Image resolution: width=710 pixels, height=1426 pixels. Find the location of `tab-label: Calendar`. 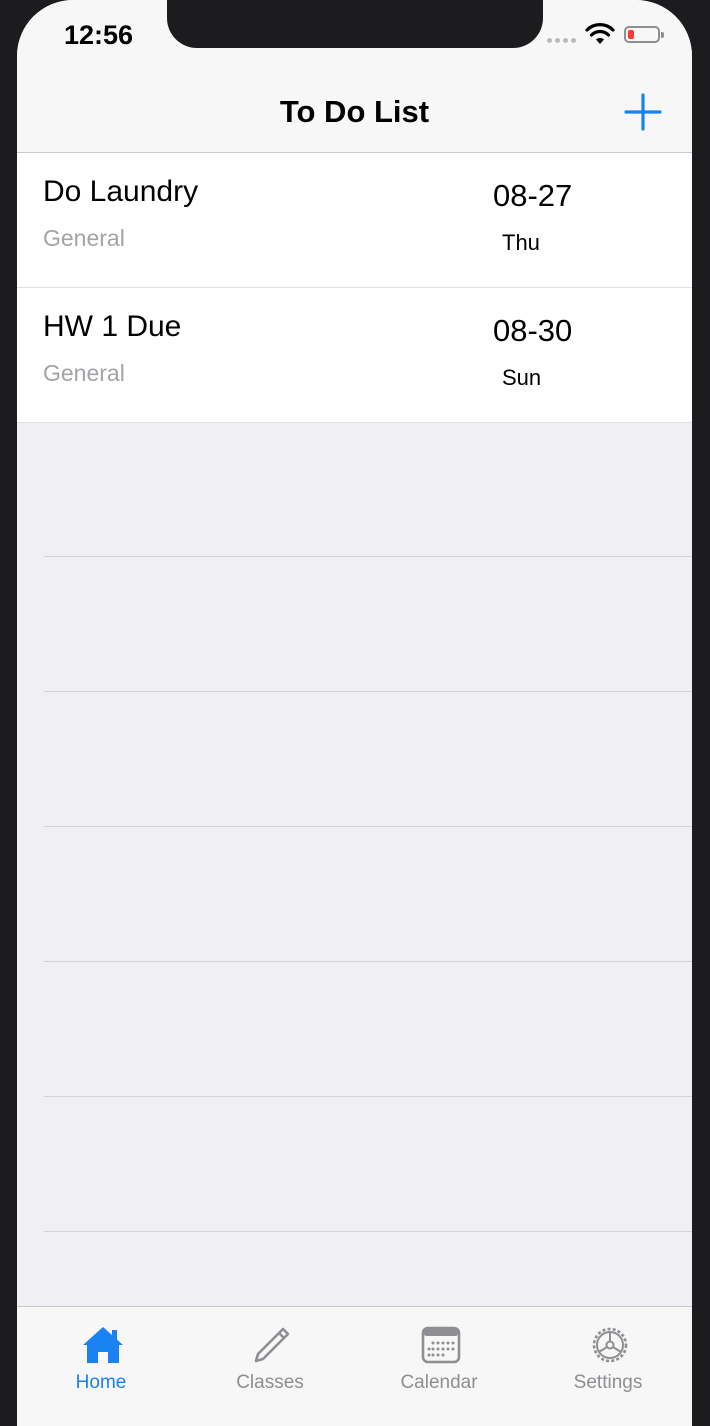

tab-label: Calendar is located at coordinates (439, 1382).